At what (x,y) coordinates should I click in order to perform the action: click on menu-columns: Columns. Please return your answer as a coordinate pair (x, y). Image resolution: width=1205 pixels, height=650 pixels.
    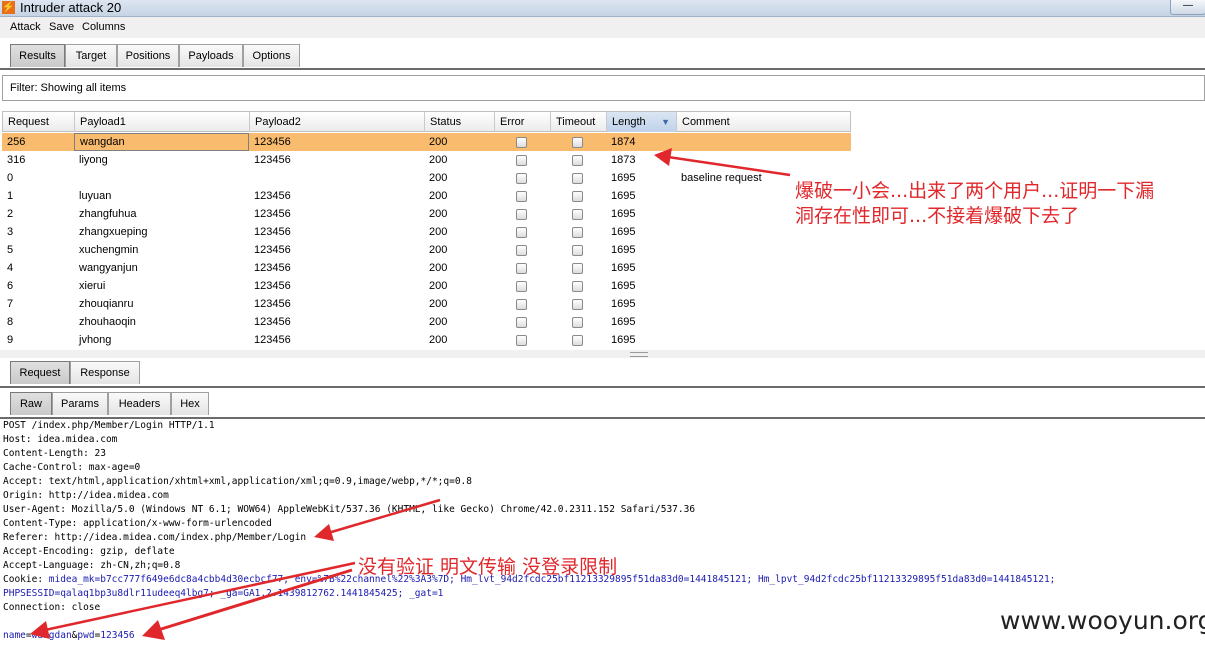
    Looking at the image, I should click on (103, 27).